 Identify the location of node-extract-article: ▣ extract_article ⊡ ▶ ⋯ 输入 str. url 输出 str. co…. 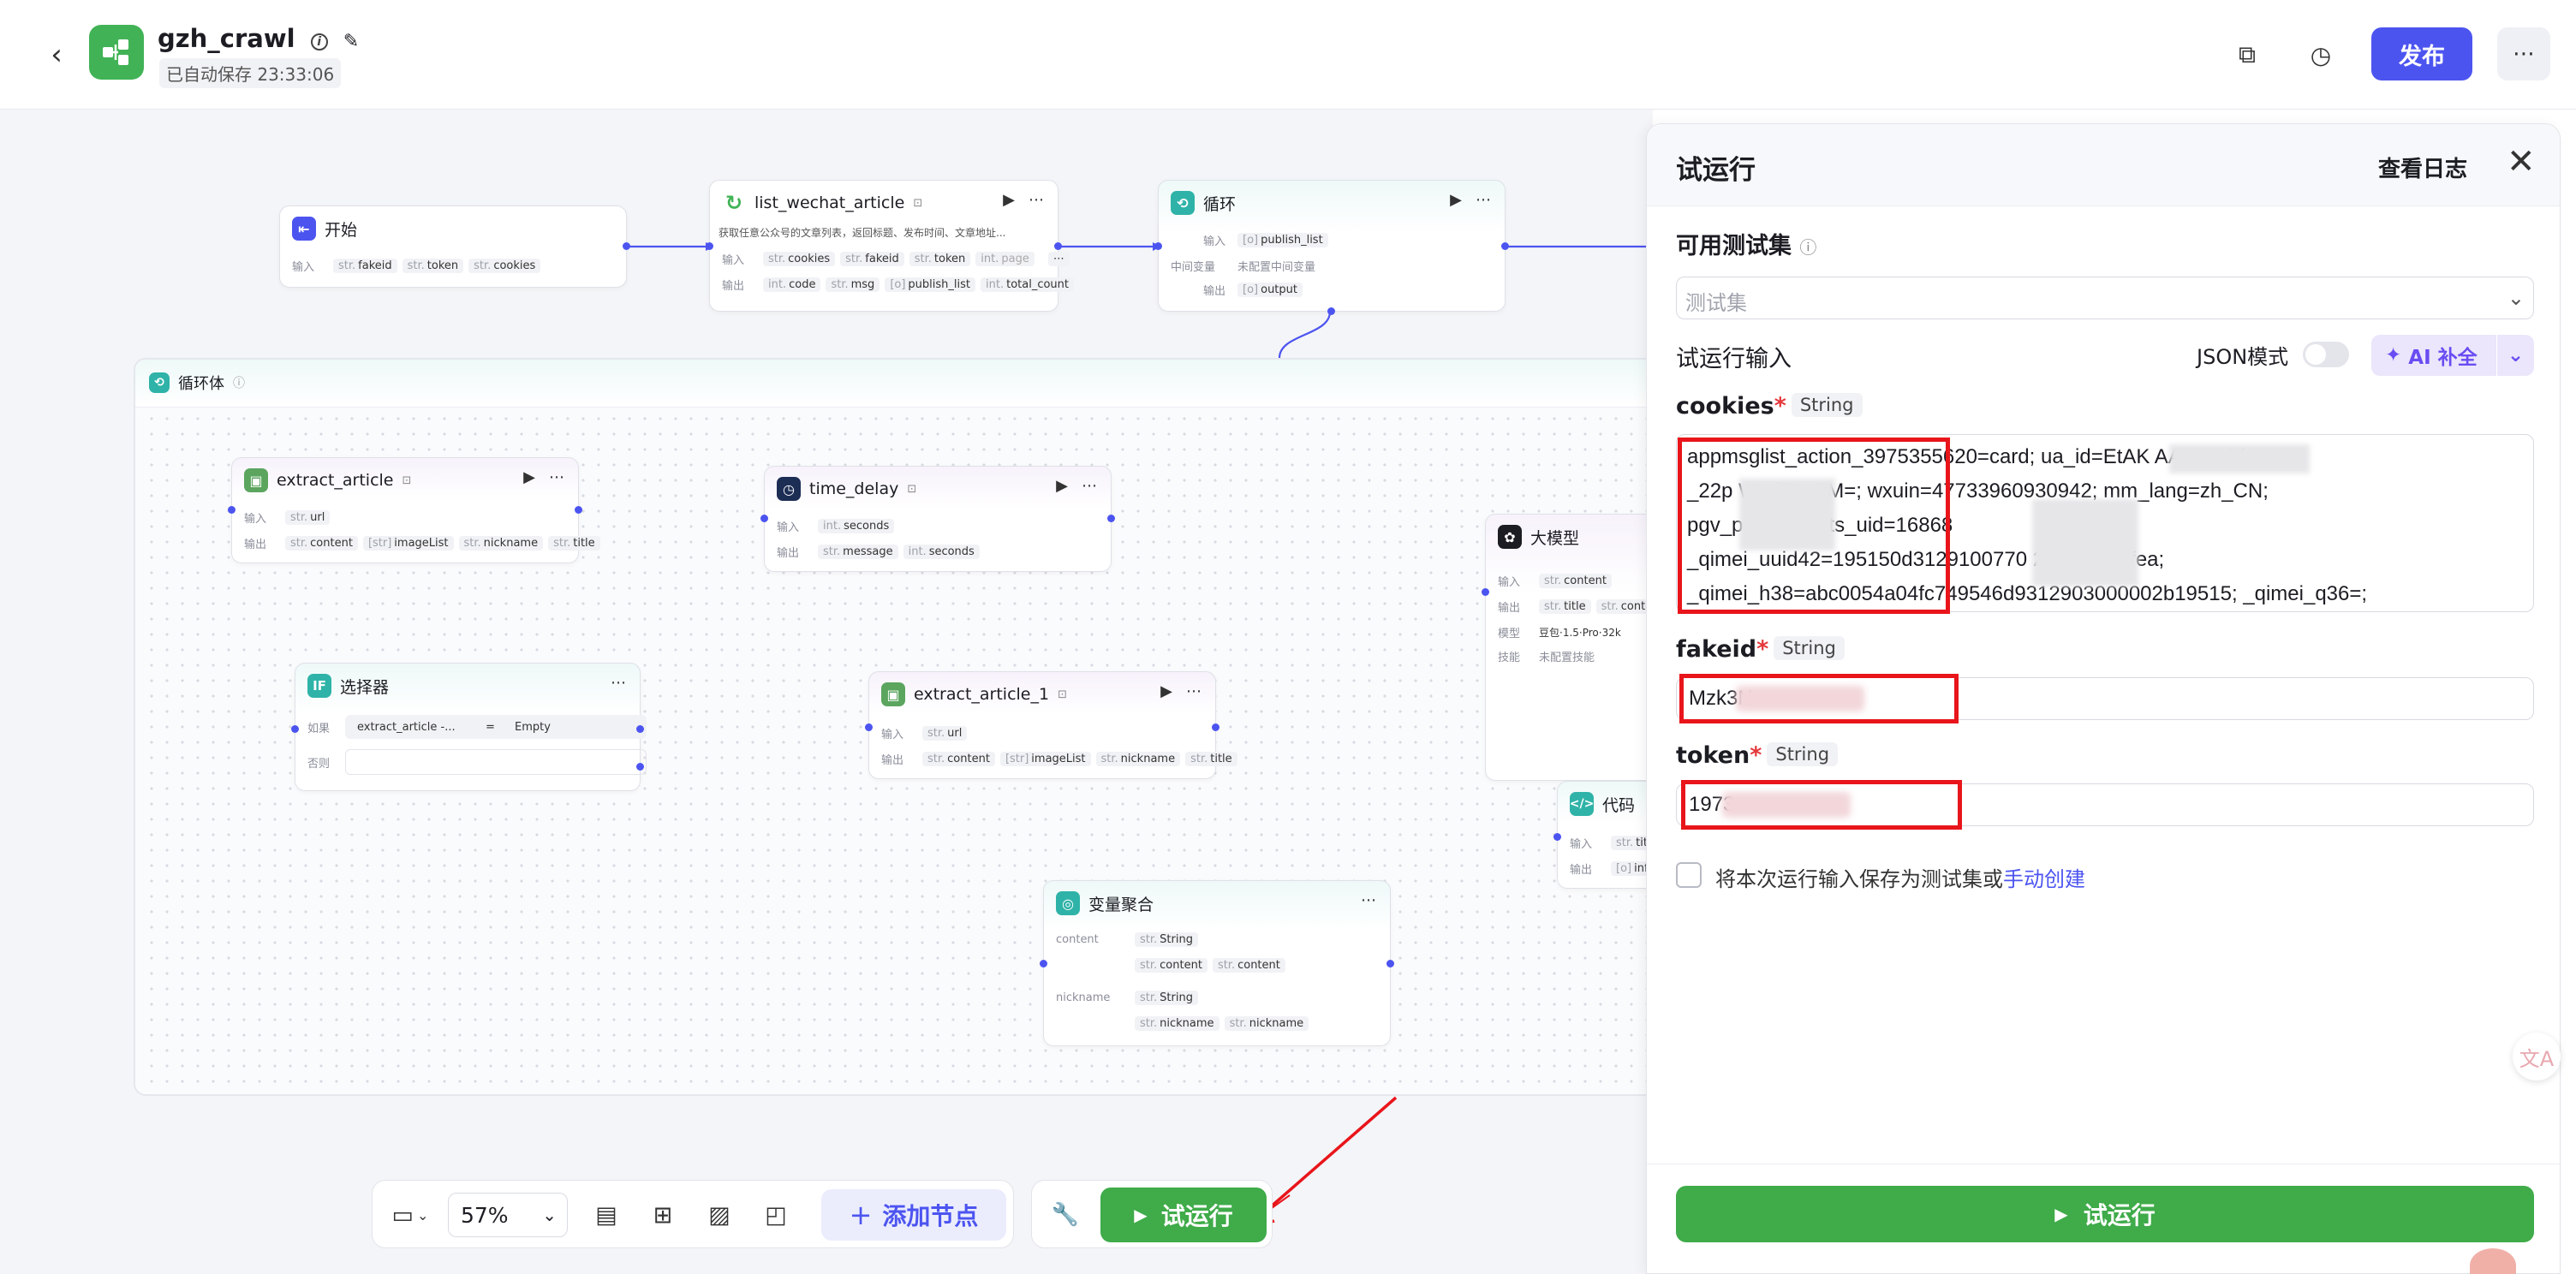
(414, 510).